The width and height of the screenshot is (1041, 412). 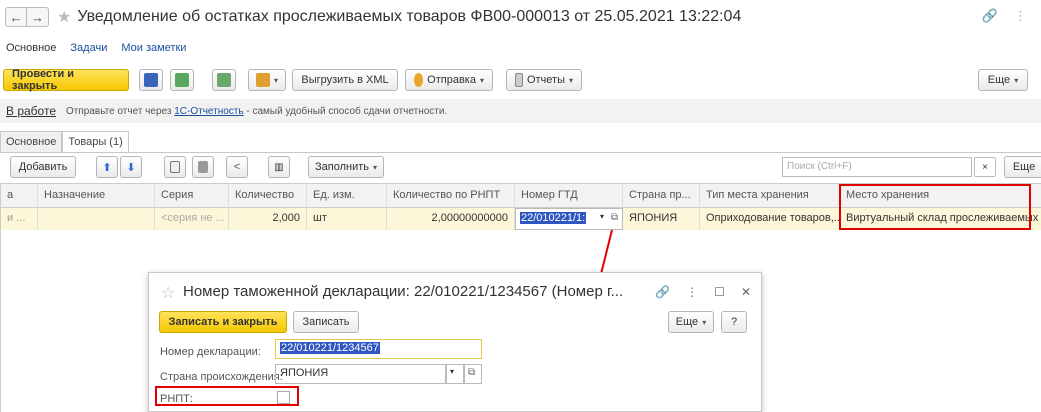 I want to click on dialog-save-button: Записать, so click(x=326, y=322).